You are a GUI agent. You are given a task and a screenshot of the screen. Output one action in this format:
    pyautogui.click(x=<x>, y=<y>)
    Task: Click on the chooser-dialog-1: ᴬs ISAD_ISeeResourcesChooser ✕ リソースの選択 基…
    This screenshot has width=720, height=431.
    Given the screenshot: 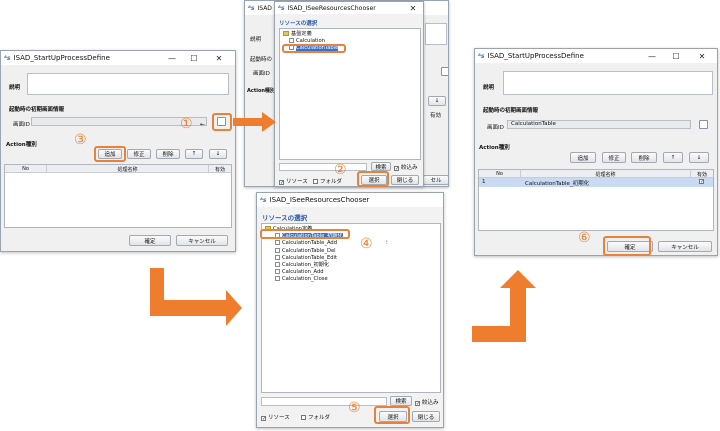 What is the action you would take?
    pyautogui.click(x=349, y=94)
    